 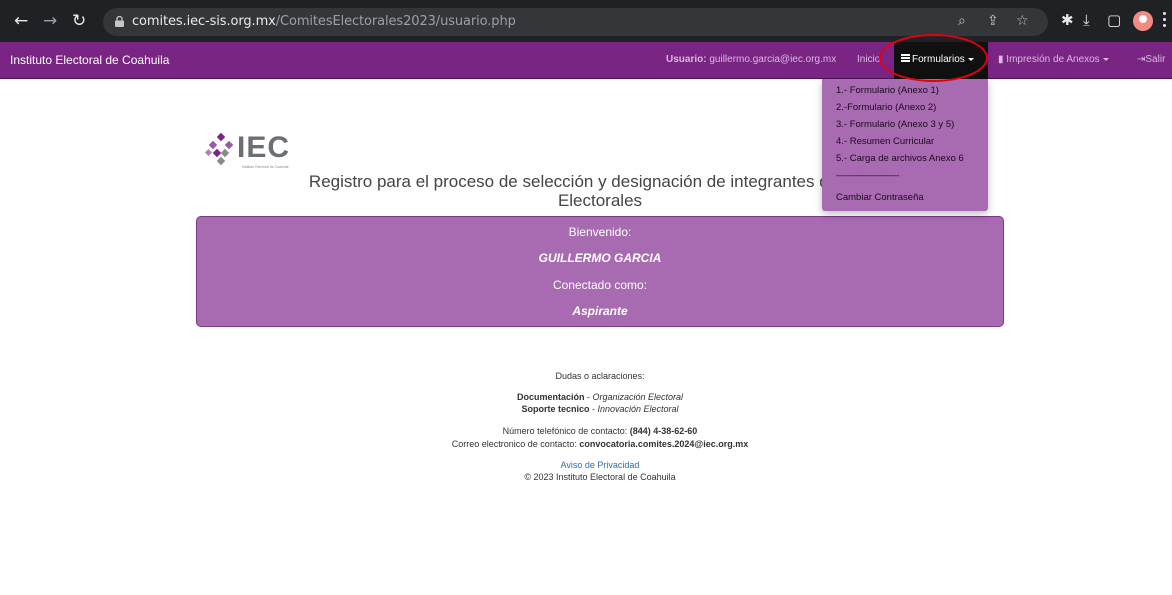 I want to click on nav-salir-link: ⇥Salir, so click(x=1151, y=59).